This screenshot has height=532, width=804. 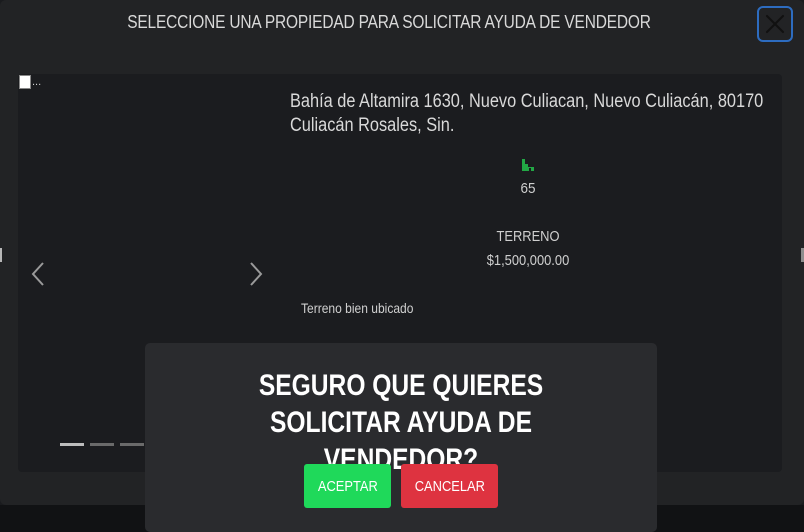 I want to click on property-description: Terreno bien ubicado, so click(x=357, y=308).